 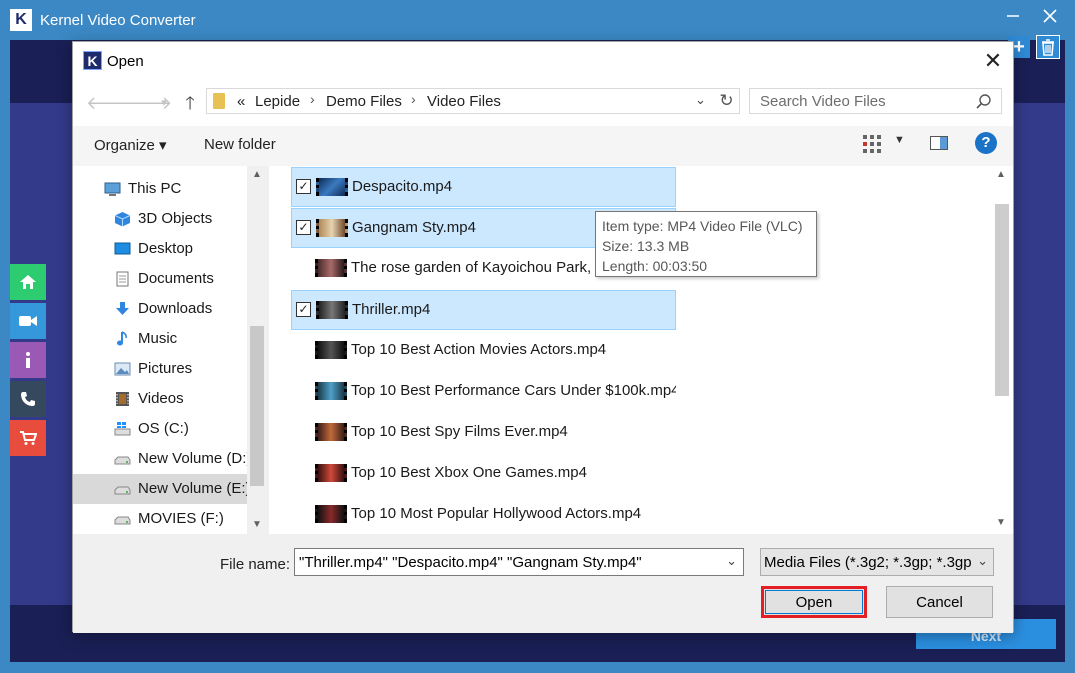 I want to click on file-item: The rose garden of Kayoichou Park, Ja, so click(x=443, y=269).